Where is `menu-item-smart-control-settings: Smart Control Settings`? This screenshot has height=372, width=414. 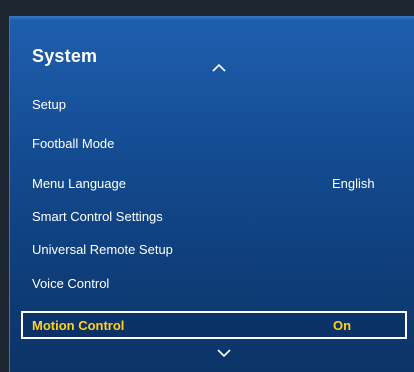
menu-item-smart-control-settings: Smart Control Settings is located at coordinates (212, 217).